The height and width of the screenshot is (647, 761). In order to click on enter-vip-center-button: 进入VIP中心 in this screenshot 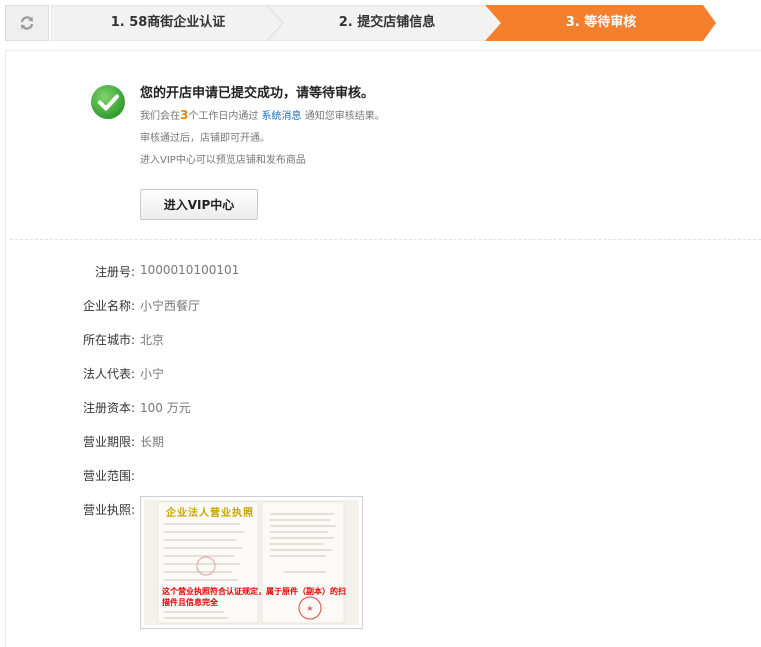, I will do `click(199, 204)`.